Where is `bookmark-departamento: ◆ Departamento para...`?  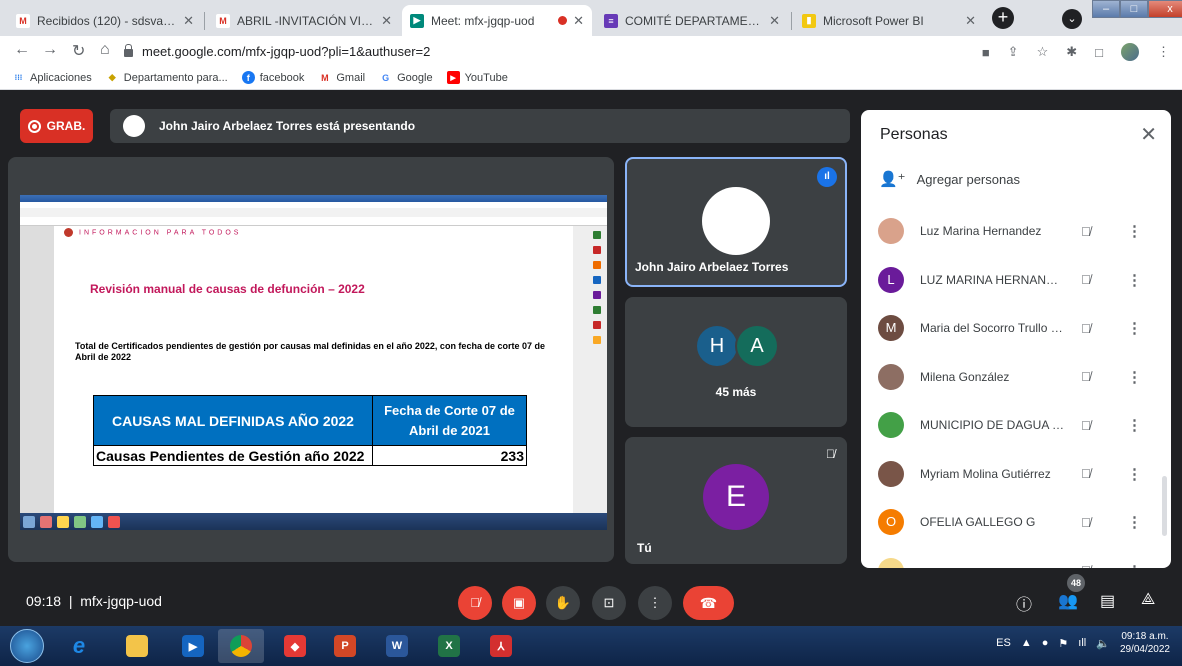 bookmark-departamento: ◆ Departamento para... is located at coordinates (167, 77).